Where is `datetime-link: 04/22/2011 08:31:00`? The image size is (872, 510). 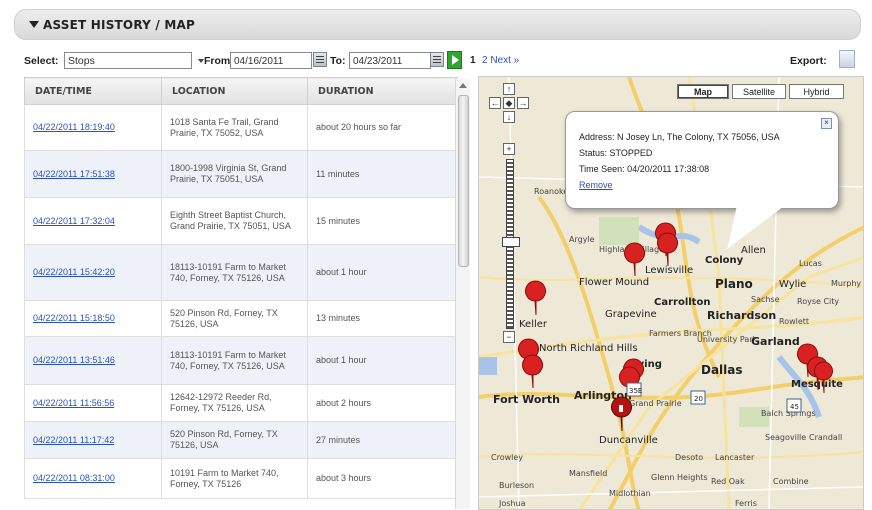
datetime-link: 04/22/2011 08:31:00 is located at coordinates (93, 478).